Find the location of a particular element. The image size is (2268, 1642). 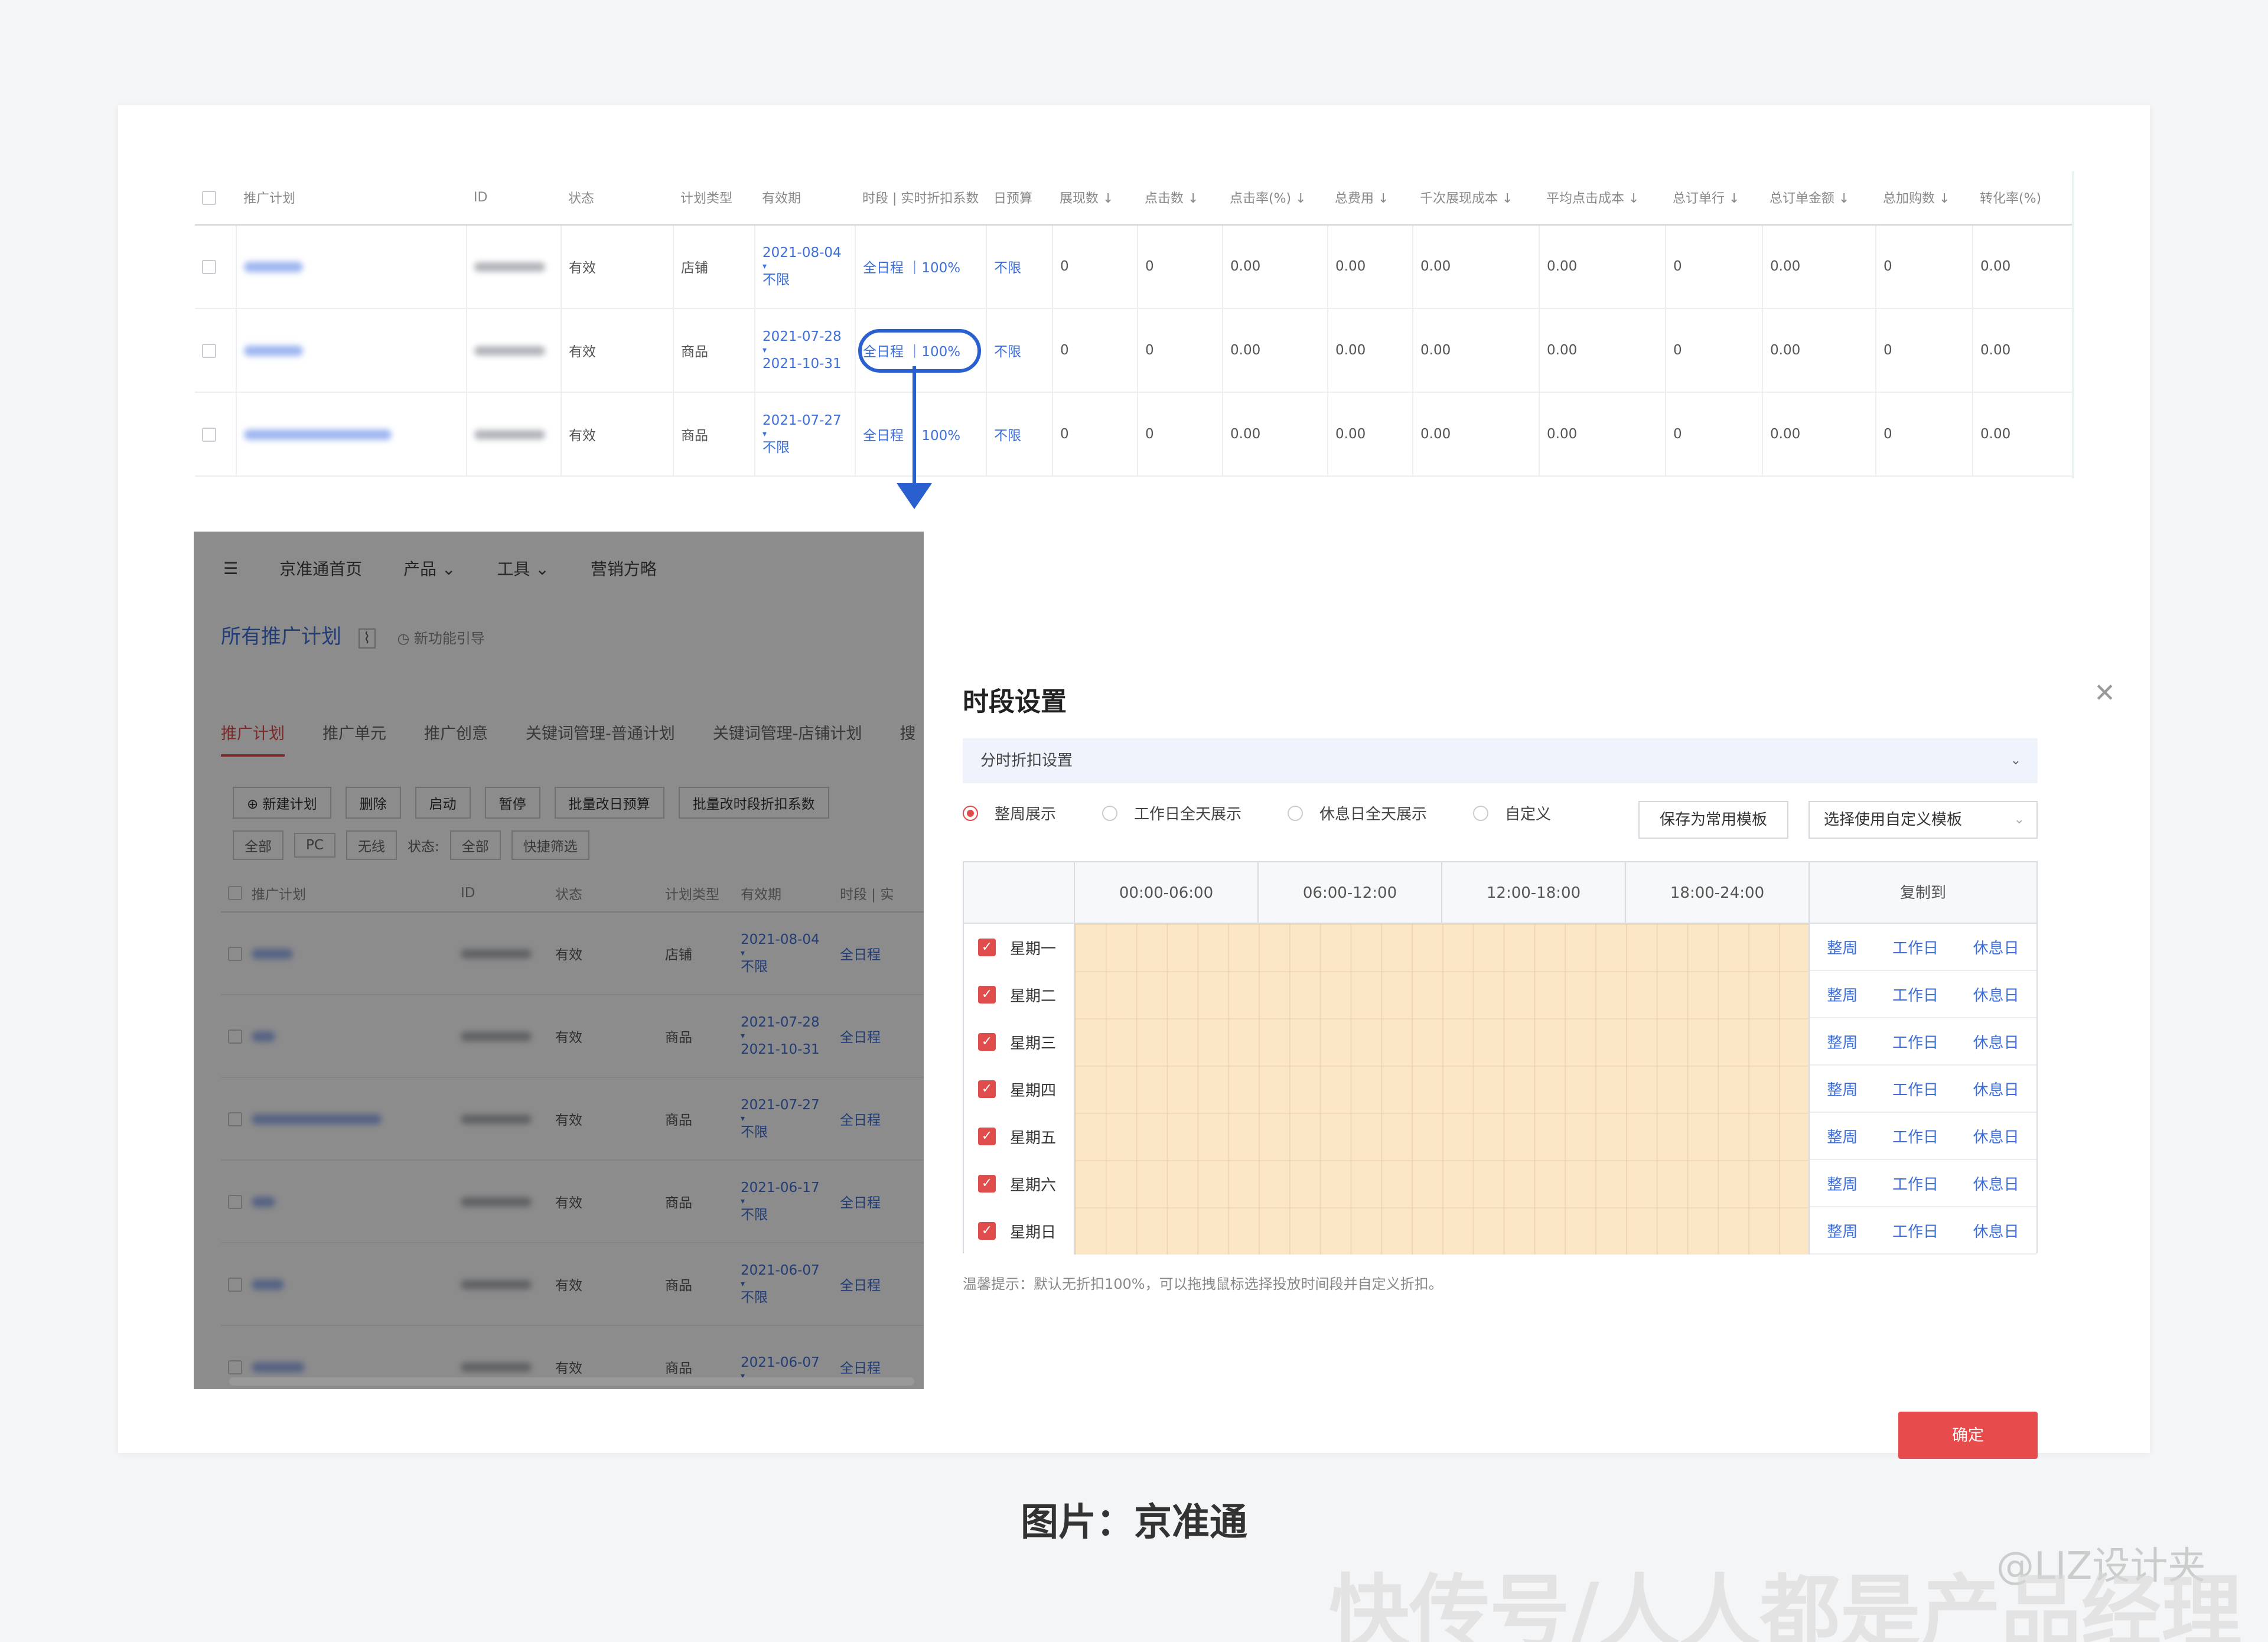

period-cell-highlighted: 全日程 ｜100% is located at coordinates (921, 350).